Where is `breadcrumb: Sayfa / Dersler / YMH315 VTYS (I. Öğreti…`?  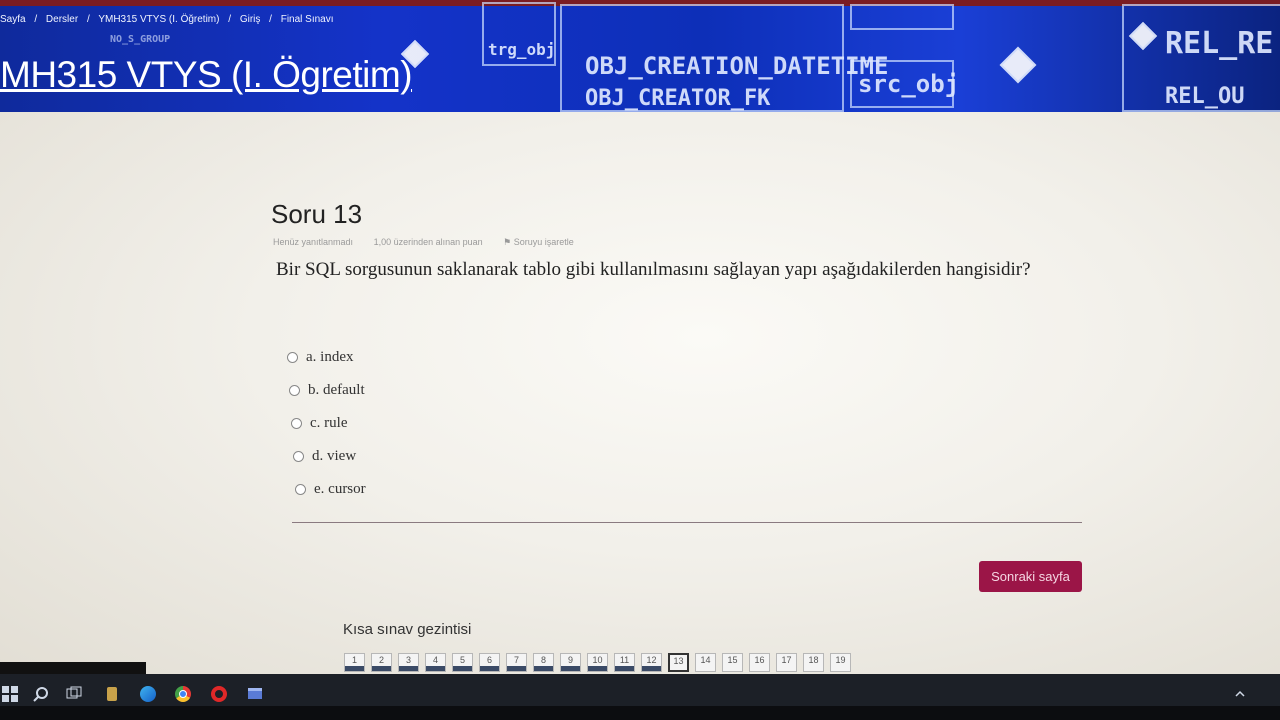
breadcrumb: Sayfa / Dersler / YMH315 VTYS (I. Öğreti… is located at coordinates (170, 19).